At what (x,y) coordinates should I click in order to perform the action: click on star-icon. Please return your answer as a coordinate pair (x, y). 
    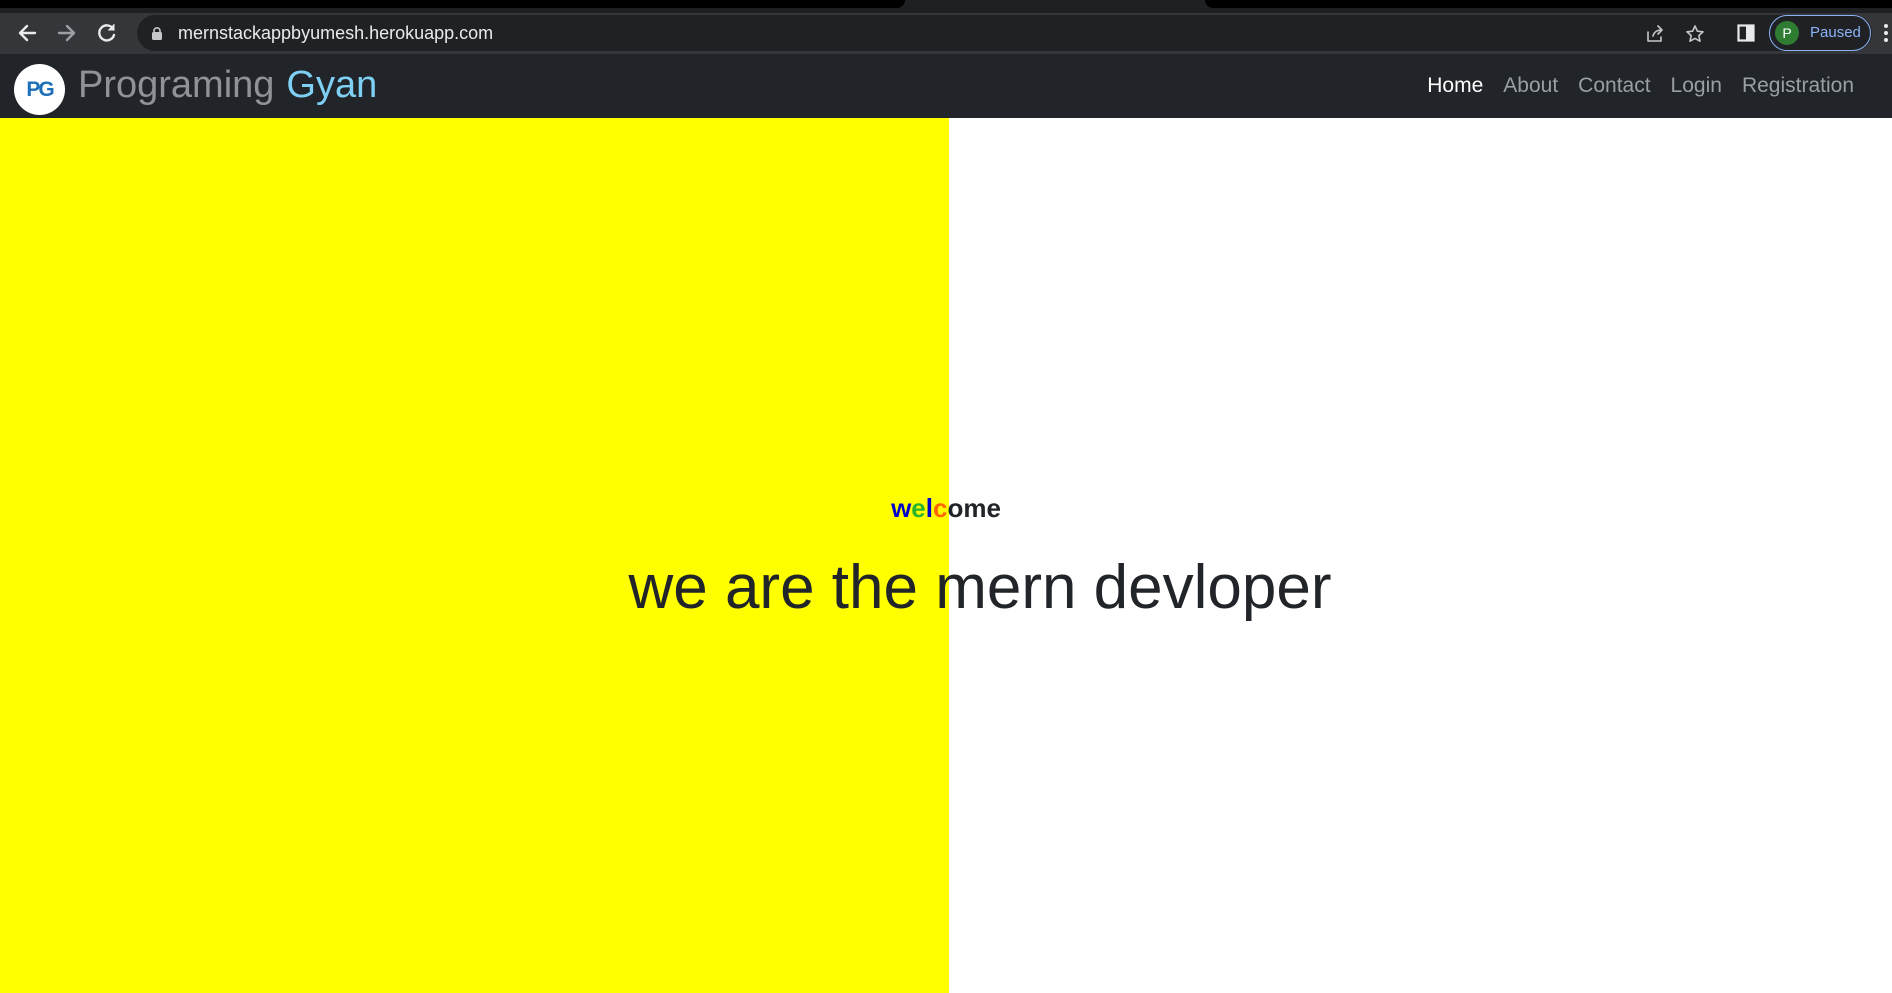
    Looking at the image, I should click on (1695, 34).